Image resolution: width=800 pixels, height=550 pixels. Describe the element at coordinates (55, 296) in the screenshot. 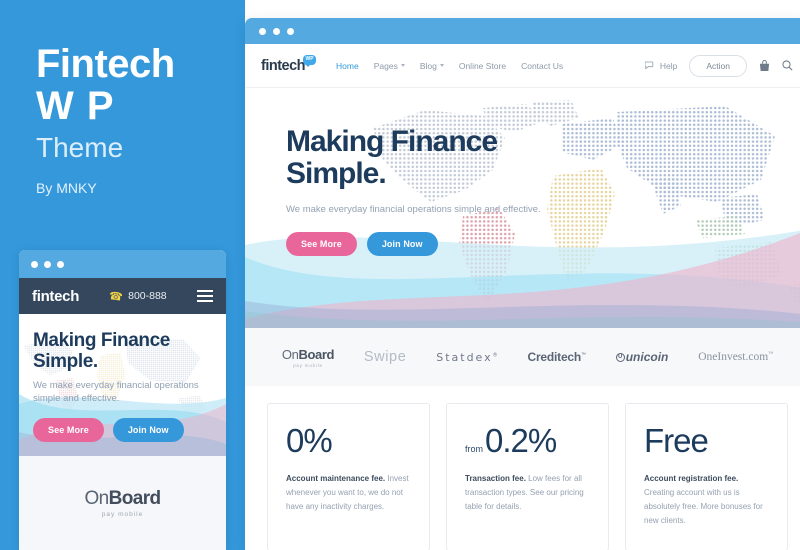

I see `mobile-logo: fintech` at that location.